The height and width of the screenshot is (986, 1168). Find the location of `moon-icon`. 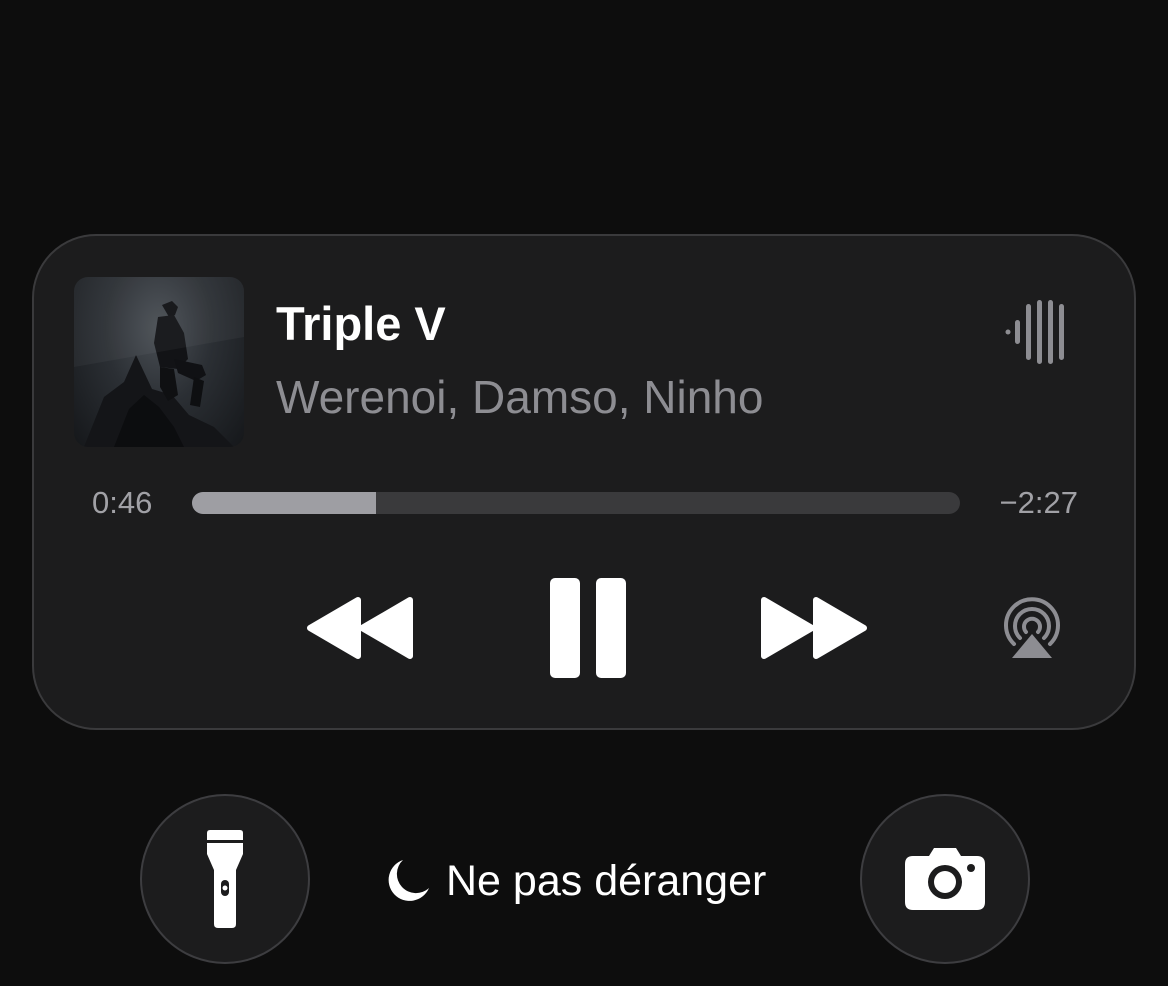

moon-icon is located at coordinates (408, 880).